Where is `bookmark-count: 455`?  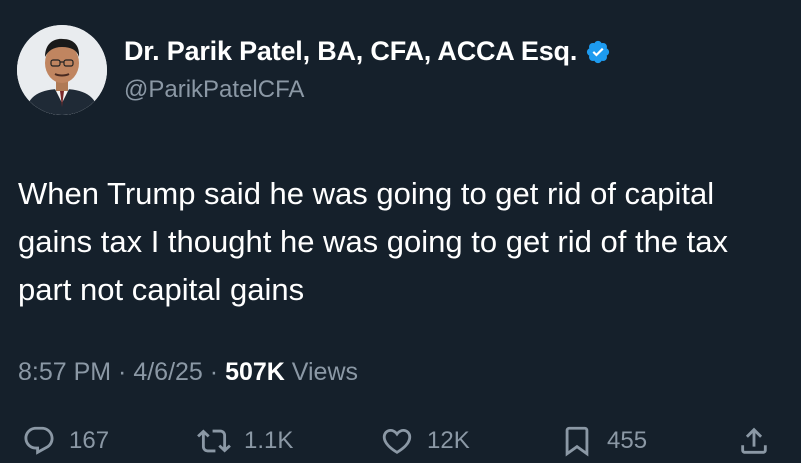 bookmark-count: 455 is located at coordinates (627, 440).